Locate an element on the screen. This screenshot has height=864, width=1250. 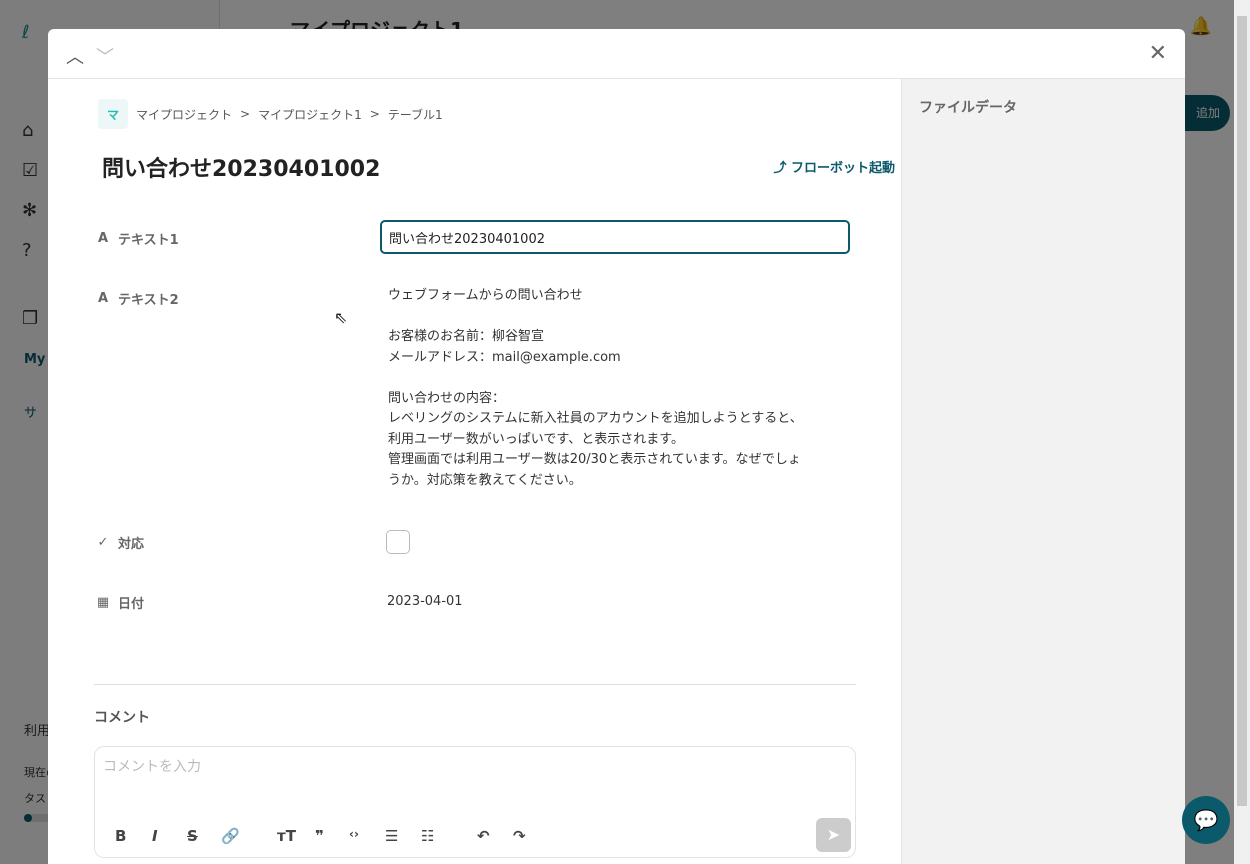
chevron-up-icon: ︿ is located at coordinates (75, 56).